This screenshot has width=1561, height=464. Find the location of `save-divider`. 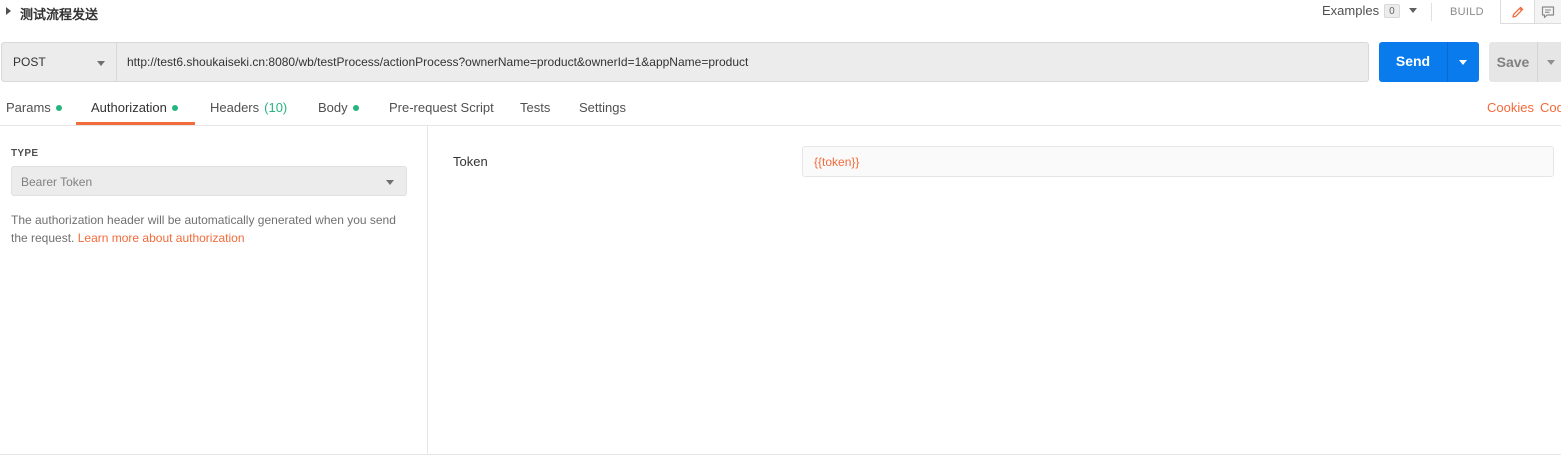

save-divider is located at coordinates (1537, 62).